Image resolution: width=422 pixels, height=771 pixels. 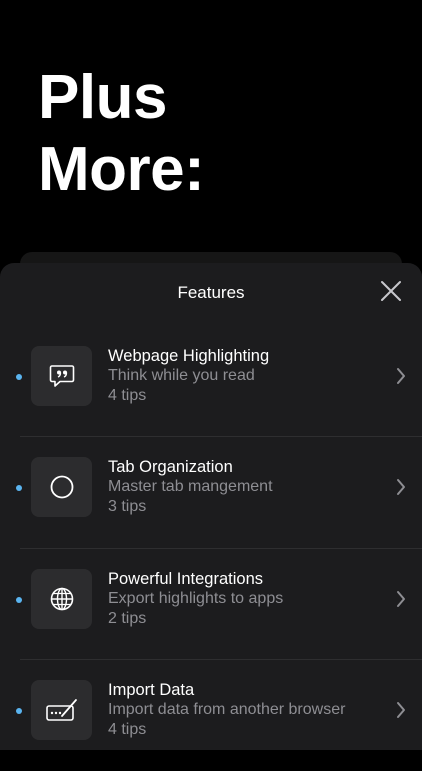 I want to click on feature-subtitle: Import data from another browser, so click(x=227, y=709).